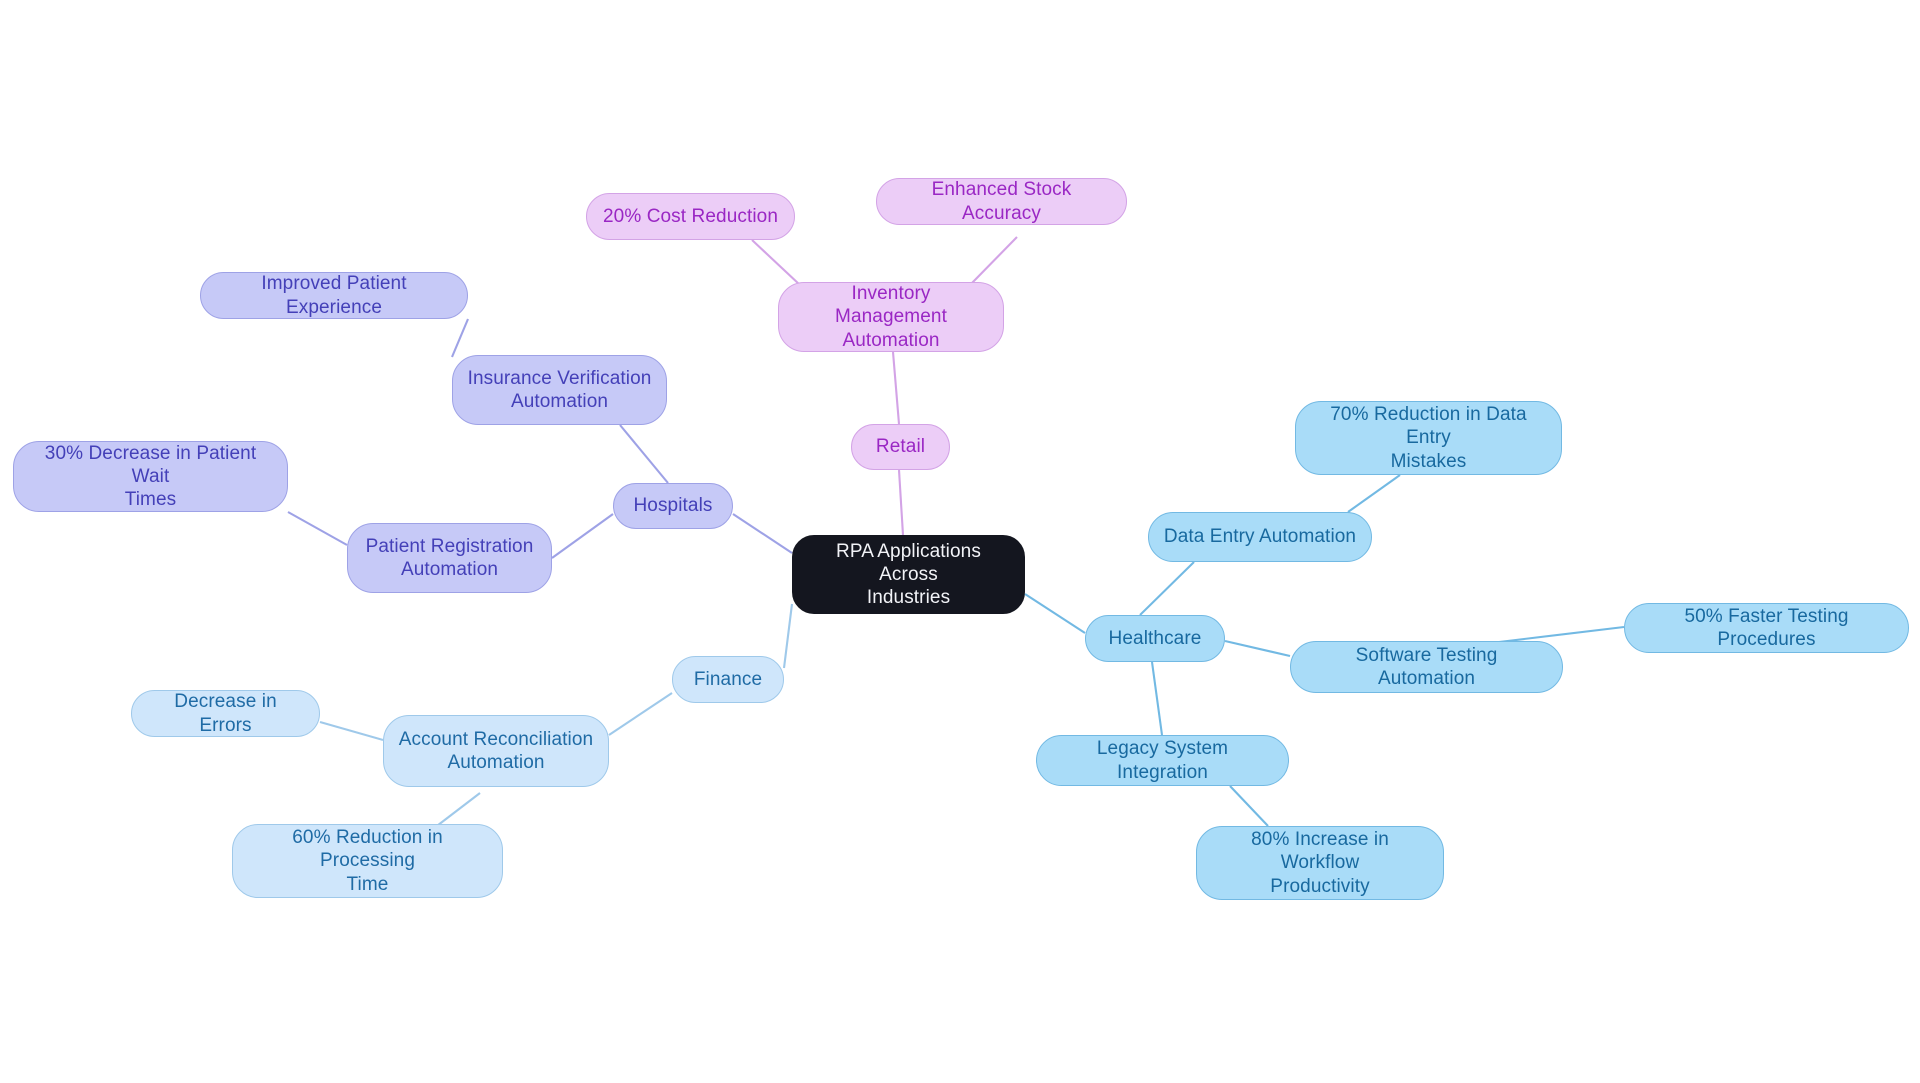 Image resolution: width=1920 pixels, height=1083 pixels. I want to click on node-patient-registration-automation-label: Patient Registration Automation, so click(449, 557).